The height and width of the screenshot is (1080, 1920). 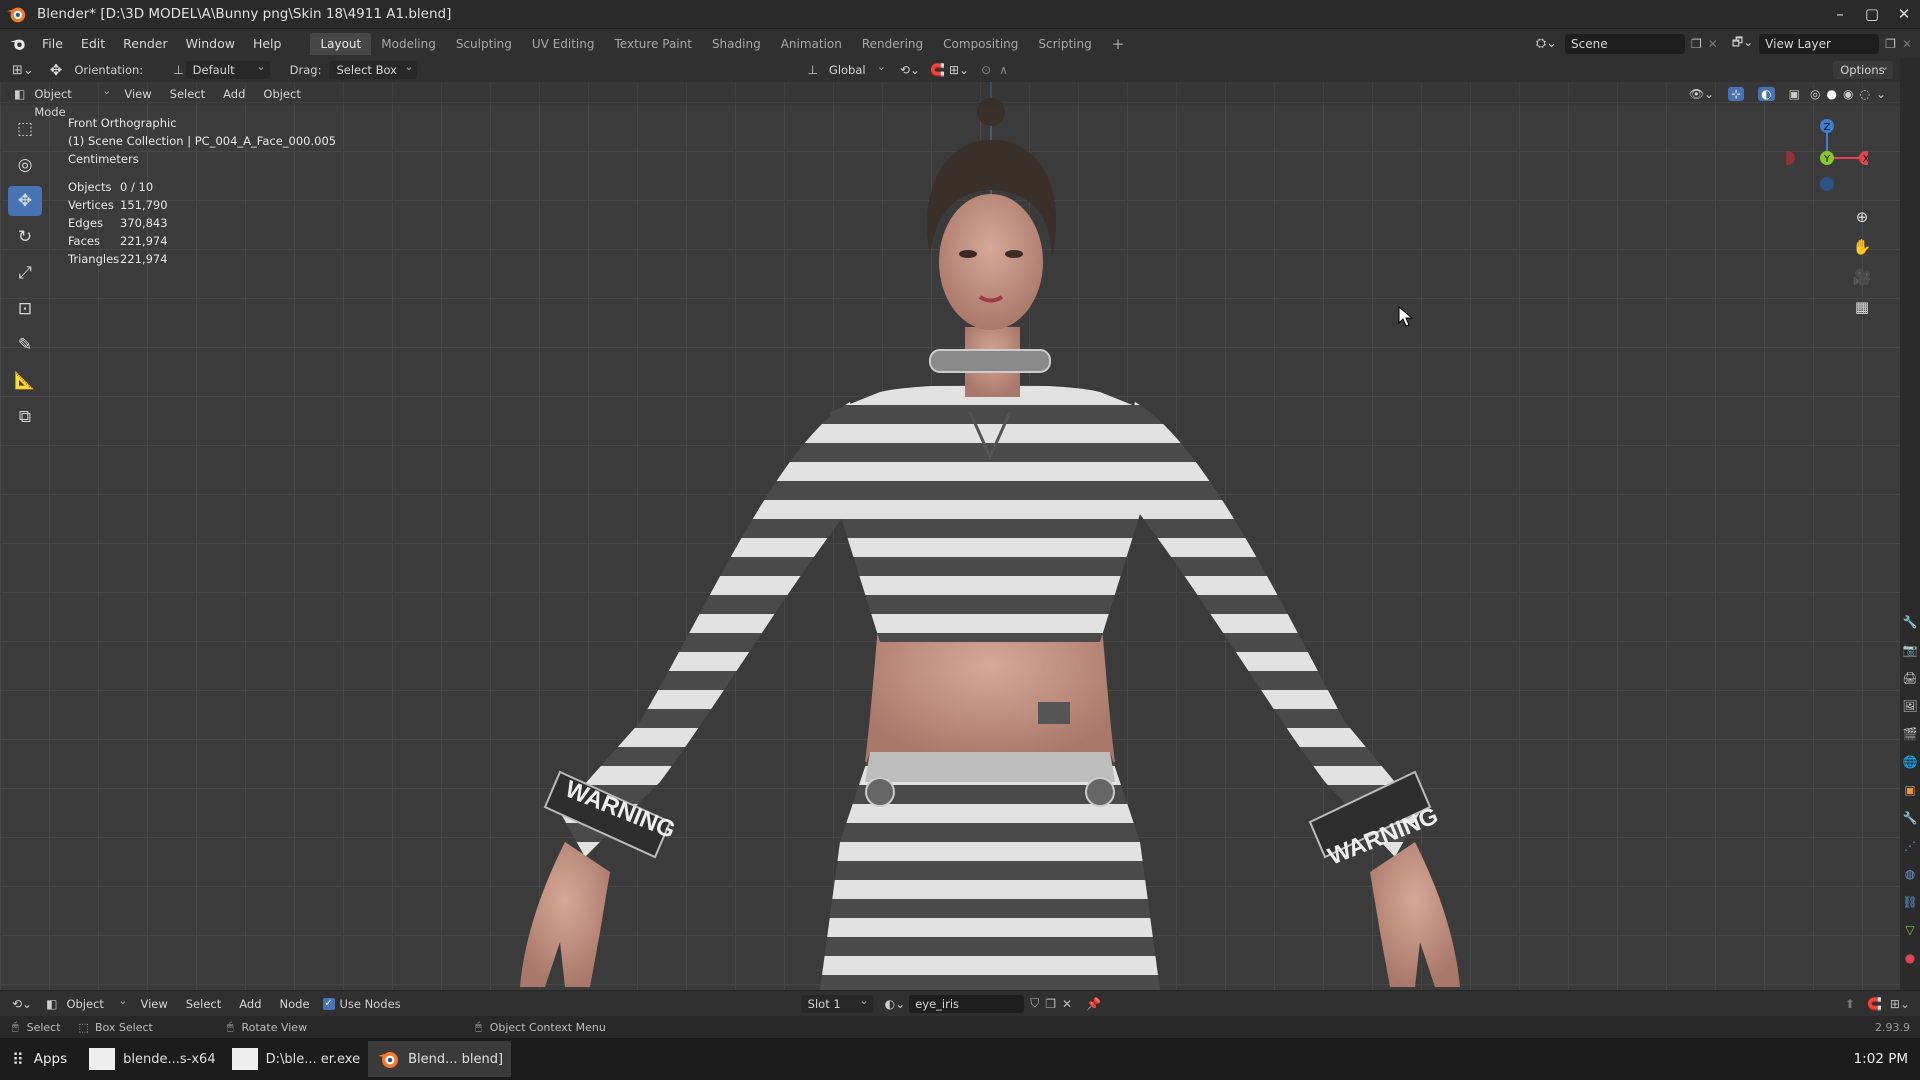 What do you see at coordinates (1819, 43) in the screenshot?
I see `view-layer-field: View Layer` at bounding box center [1819, 43].